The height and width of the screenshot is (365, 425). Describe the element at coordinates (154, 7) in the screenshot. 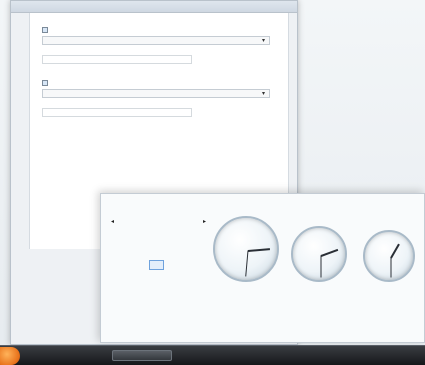

I see `window-title` at that location.